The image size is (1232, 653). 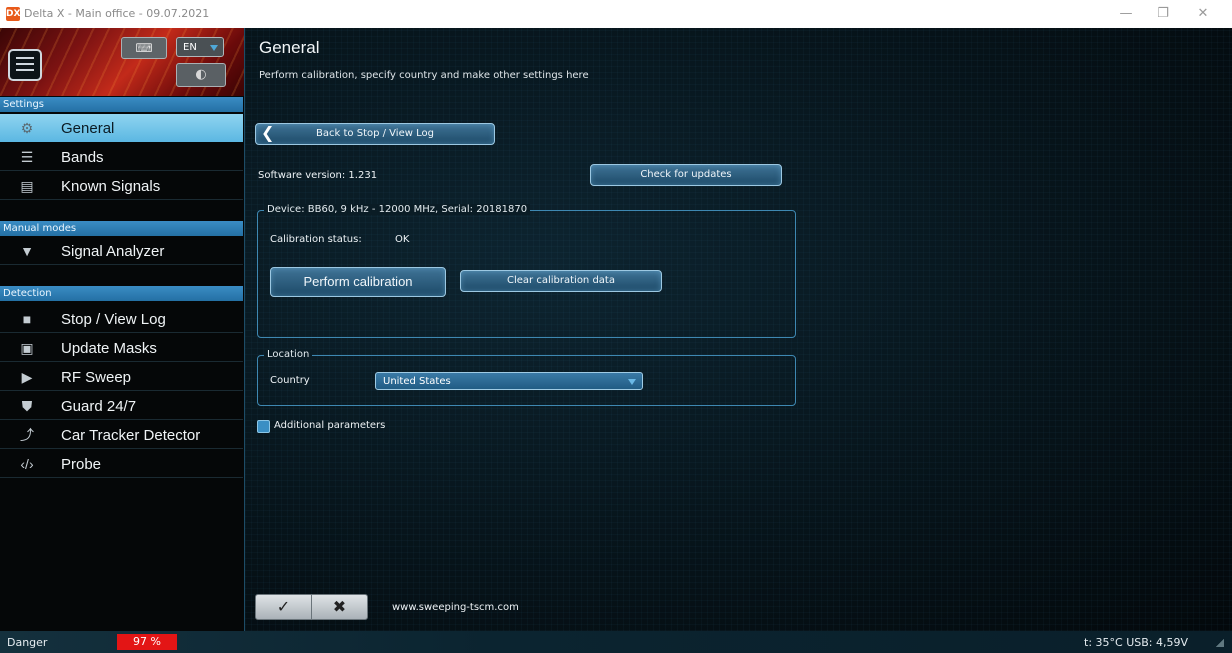 I want to click on ok-button: ✓, so click(x=283, y=607).